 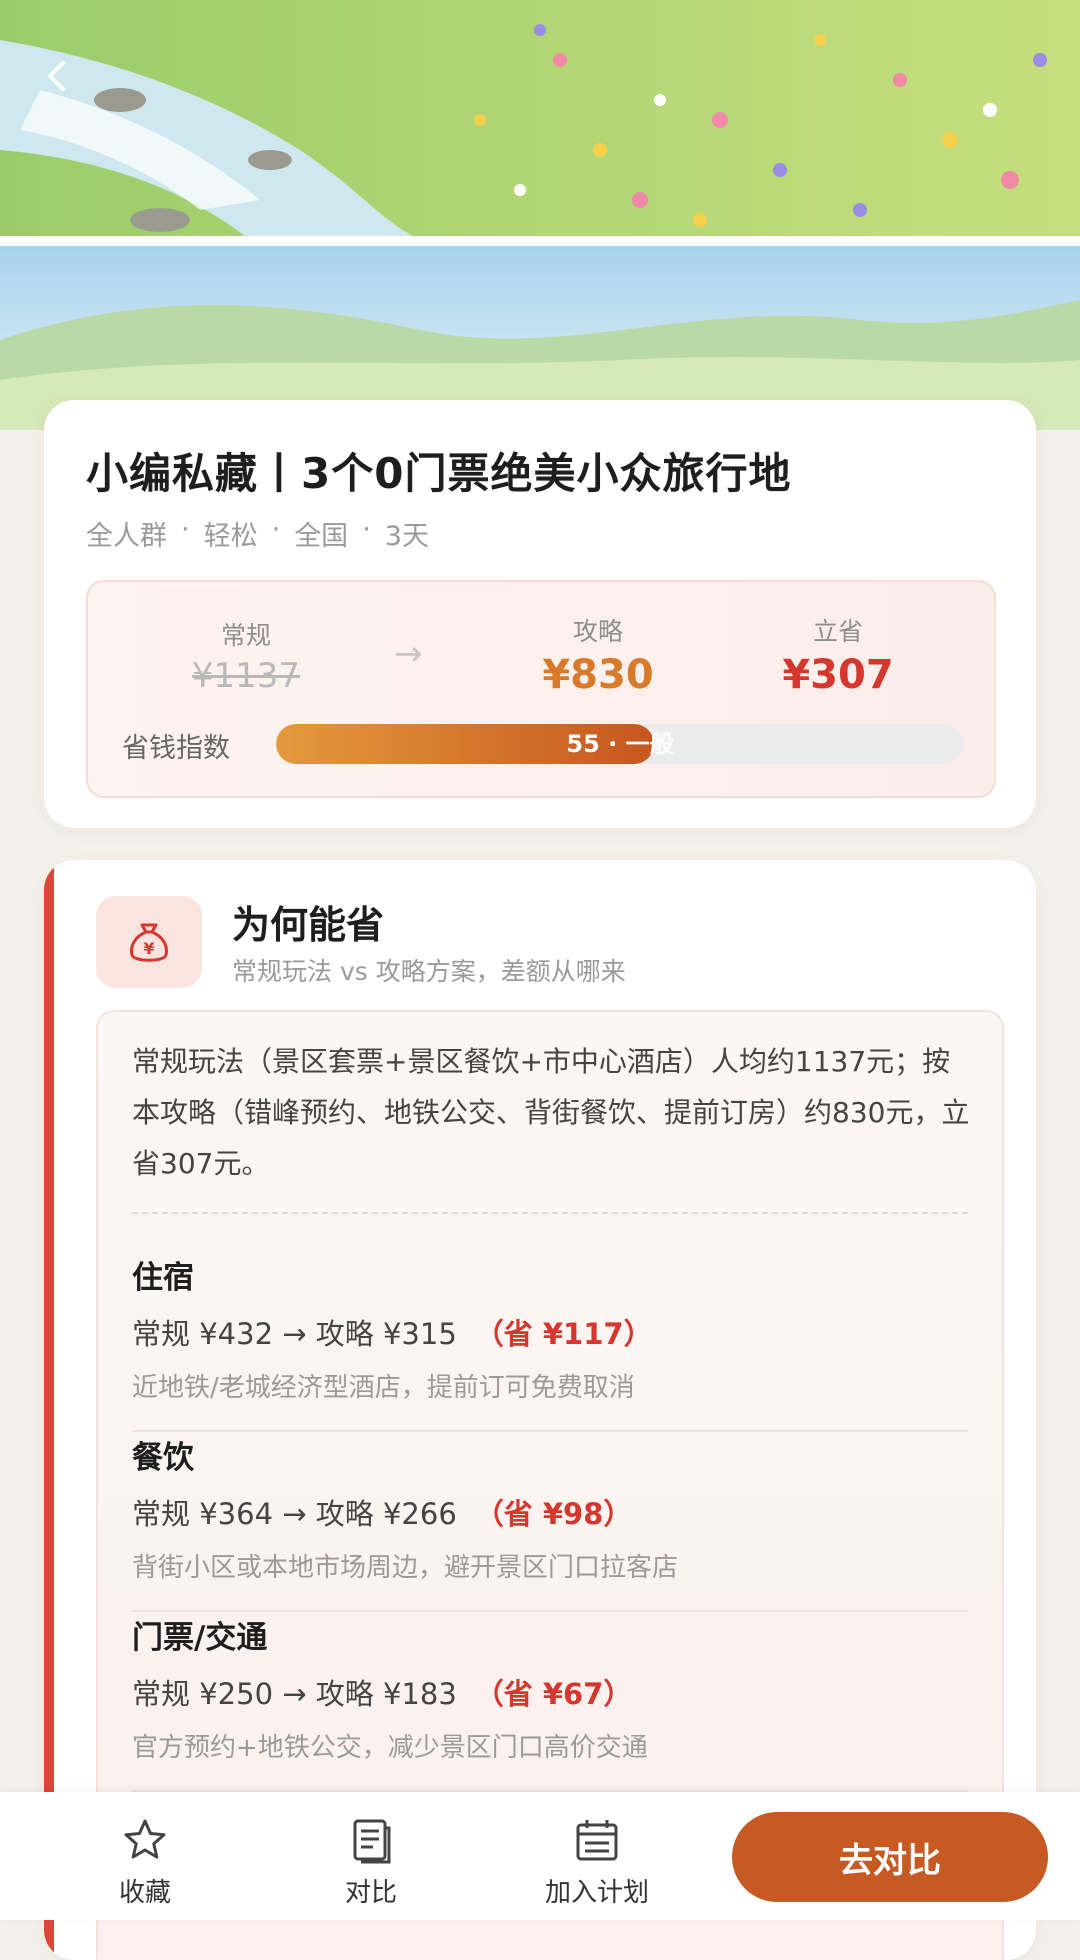 I want to click on section-title: 为何能省, so click(x=308, y=925).